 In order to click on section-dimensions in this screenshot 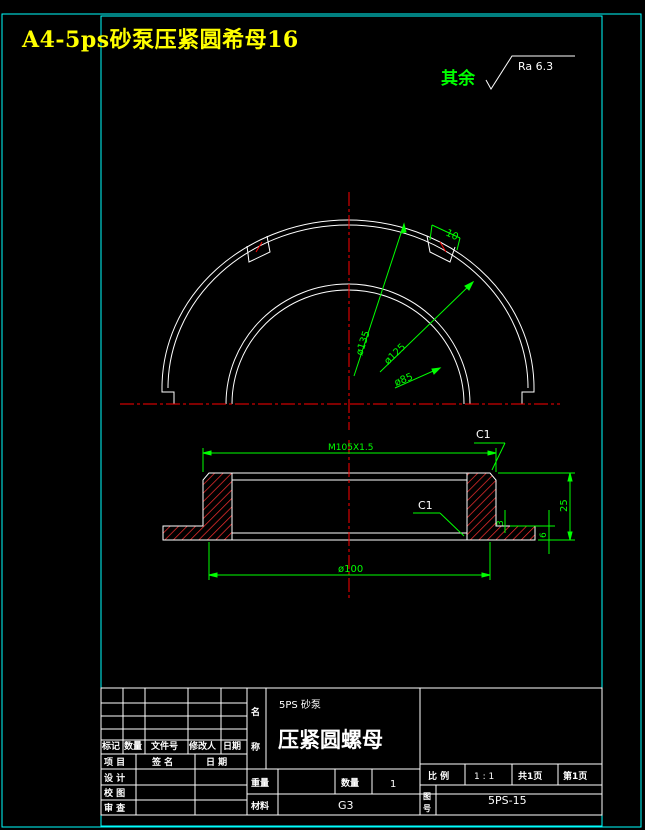, I will do `click(388, 511)`.